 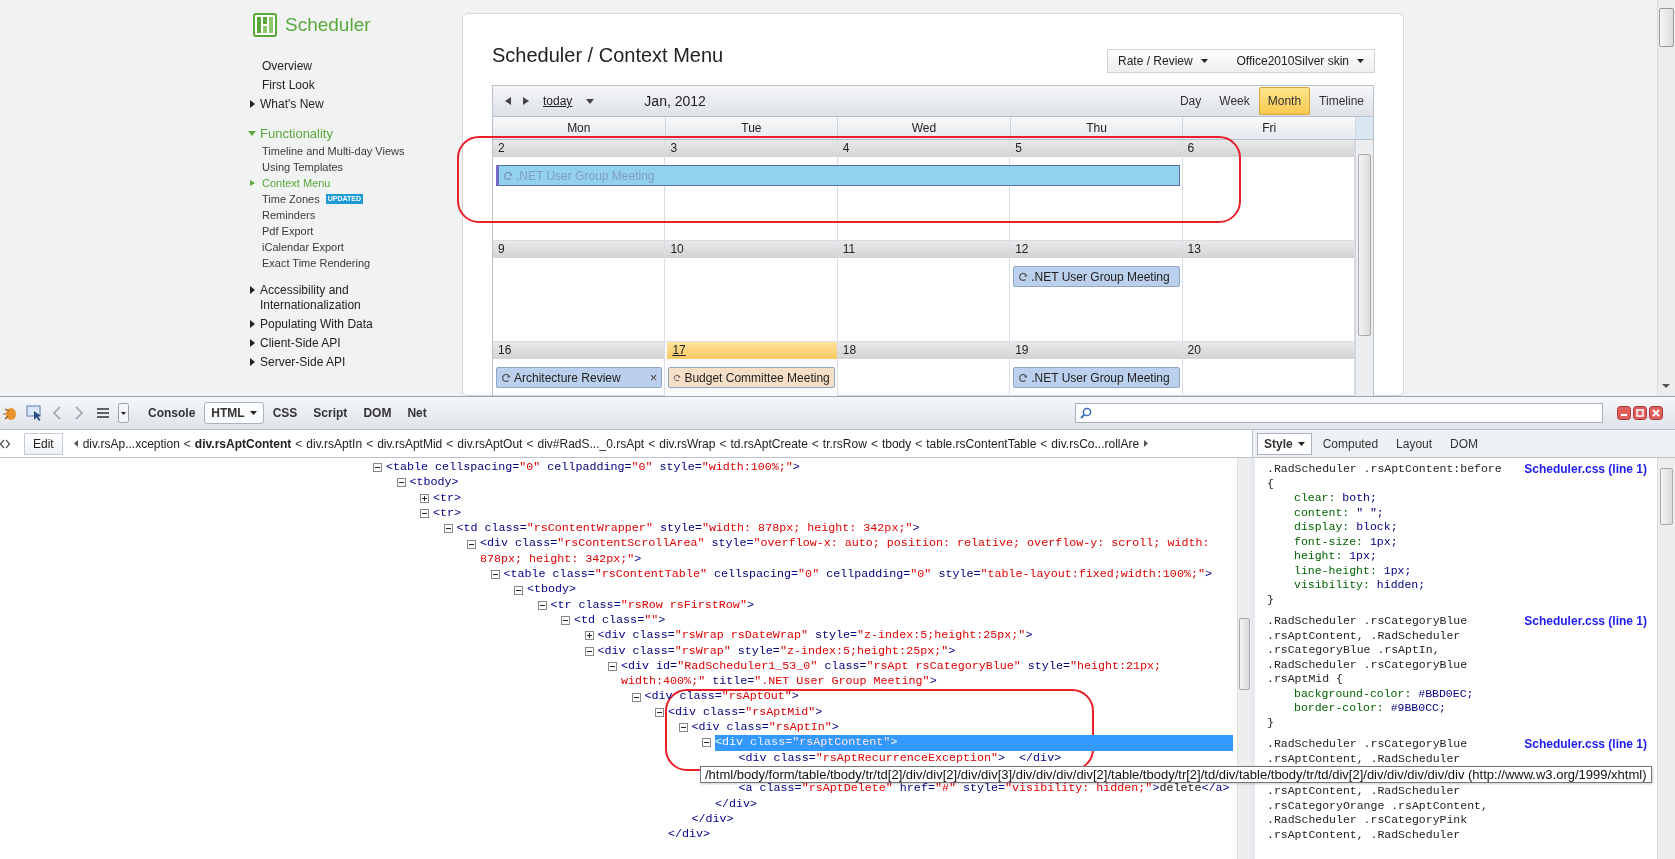 What do you see at coordinates (291, 199) in the screenshot?
I see `nav-link: Time Zones` at bounding box center [291, 199].